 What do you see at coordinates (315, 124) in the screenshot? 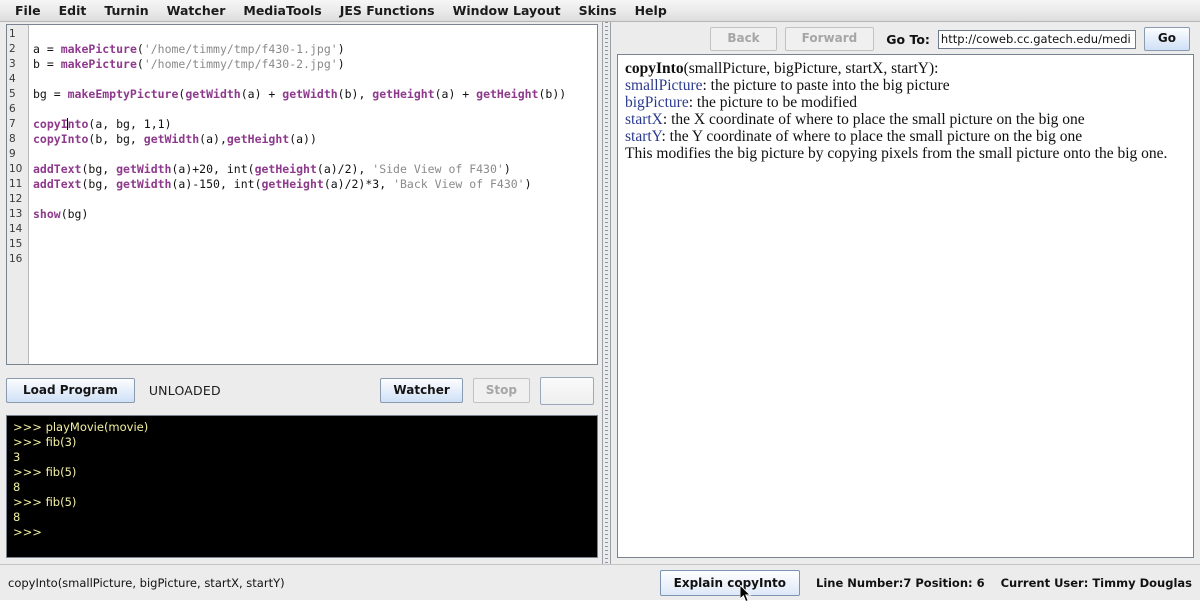
I see `code-line: copyInto(a, bg, 1,1)` at bounding box center [315, 124].